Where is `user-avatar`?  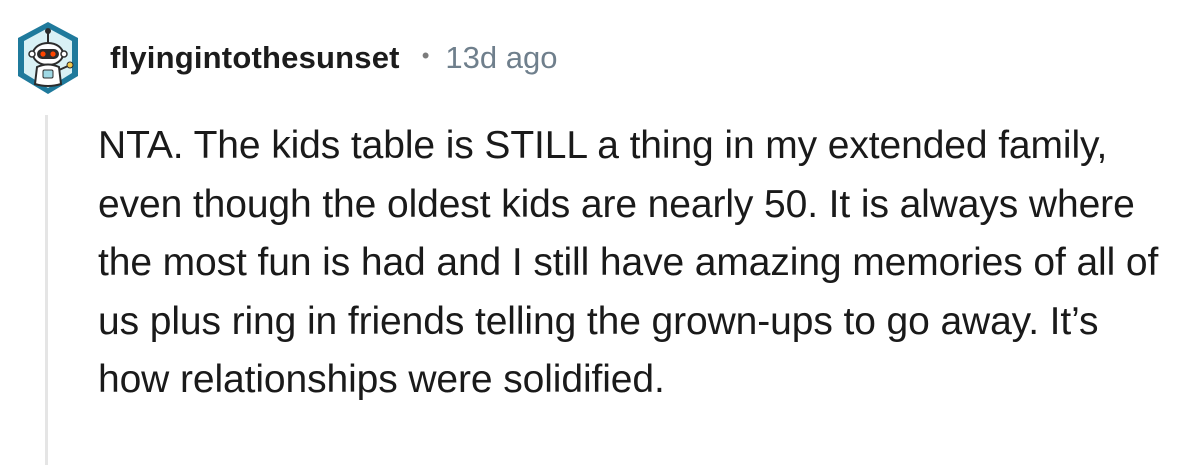 user-avatar is located at coordinates (48, 58).